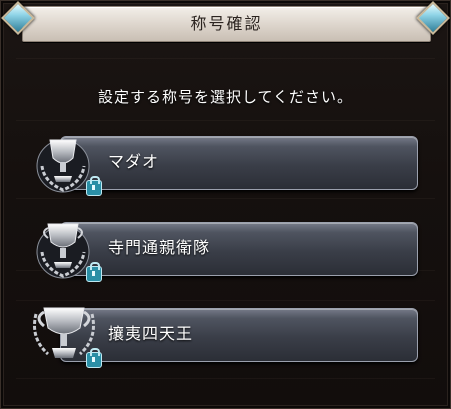 The width and height of the screenshot is (451, 409). What do you see at coordinates (224, 336) in the screenshot?
I see `title-option-joi-shitenno: 攘夷四天王` at bounding box center [224, 336].